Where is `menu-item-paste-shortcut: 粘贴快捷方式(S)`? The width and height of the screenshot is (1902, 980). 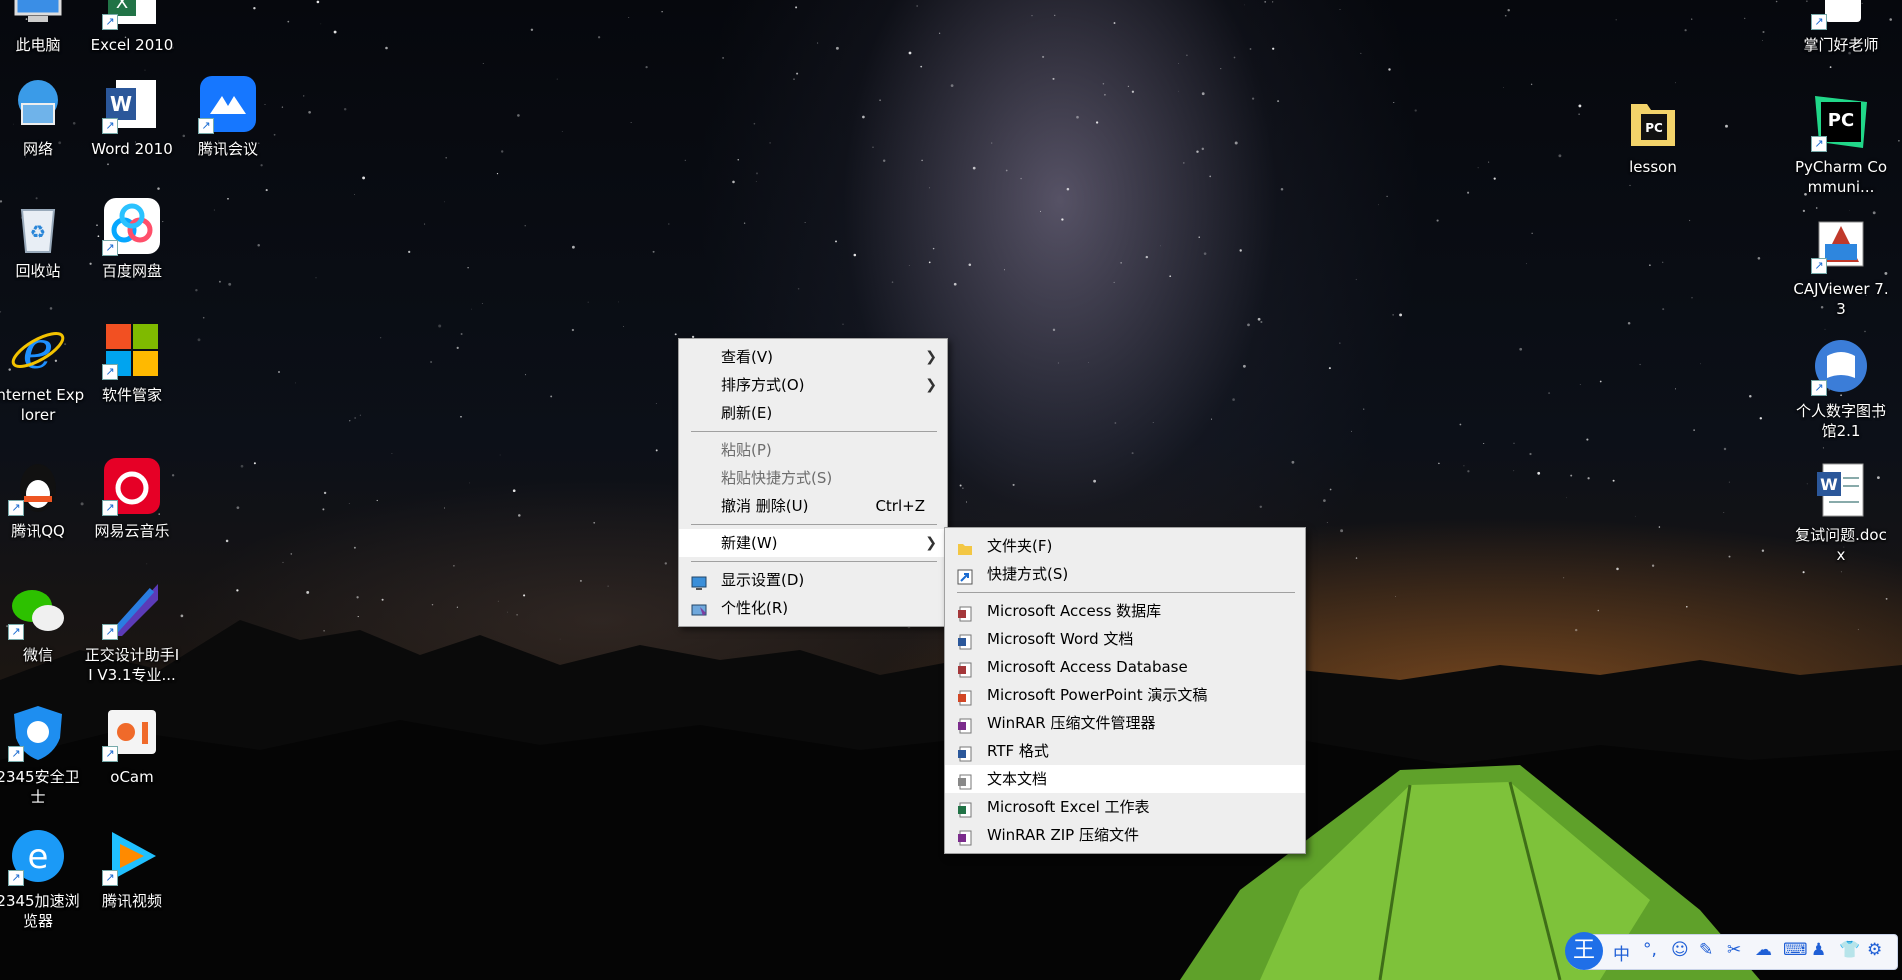
menu-item-paste-shortcut: 粘贴快捷方式(S) is located at coordinates (813, 478).